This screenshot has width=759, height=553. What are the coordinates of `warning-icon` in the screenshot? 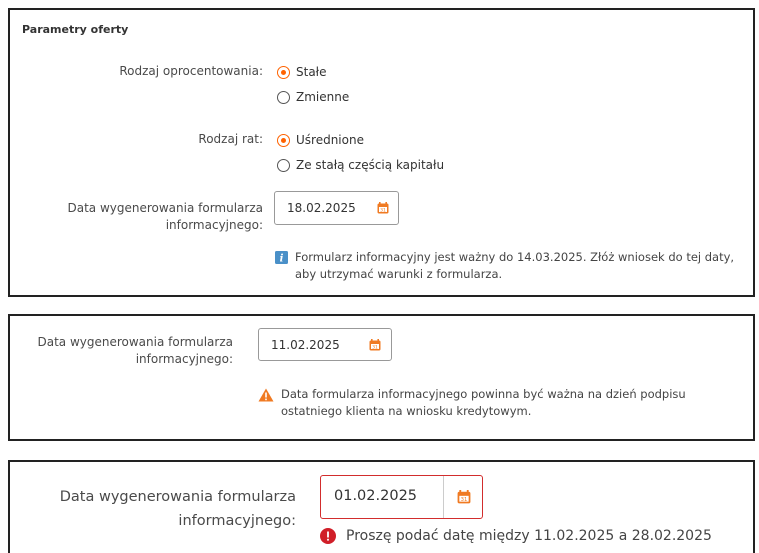 It's located at (266, 395).